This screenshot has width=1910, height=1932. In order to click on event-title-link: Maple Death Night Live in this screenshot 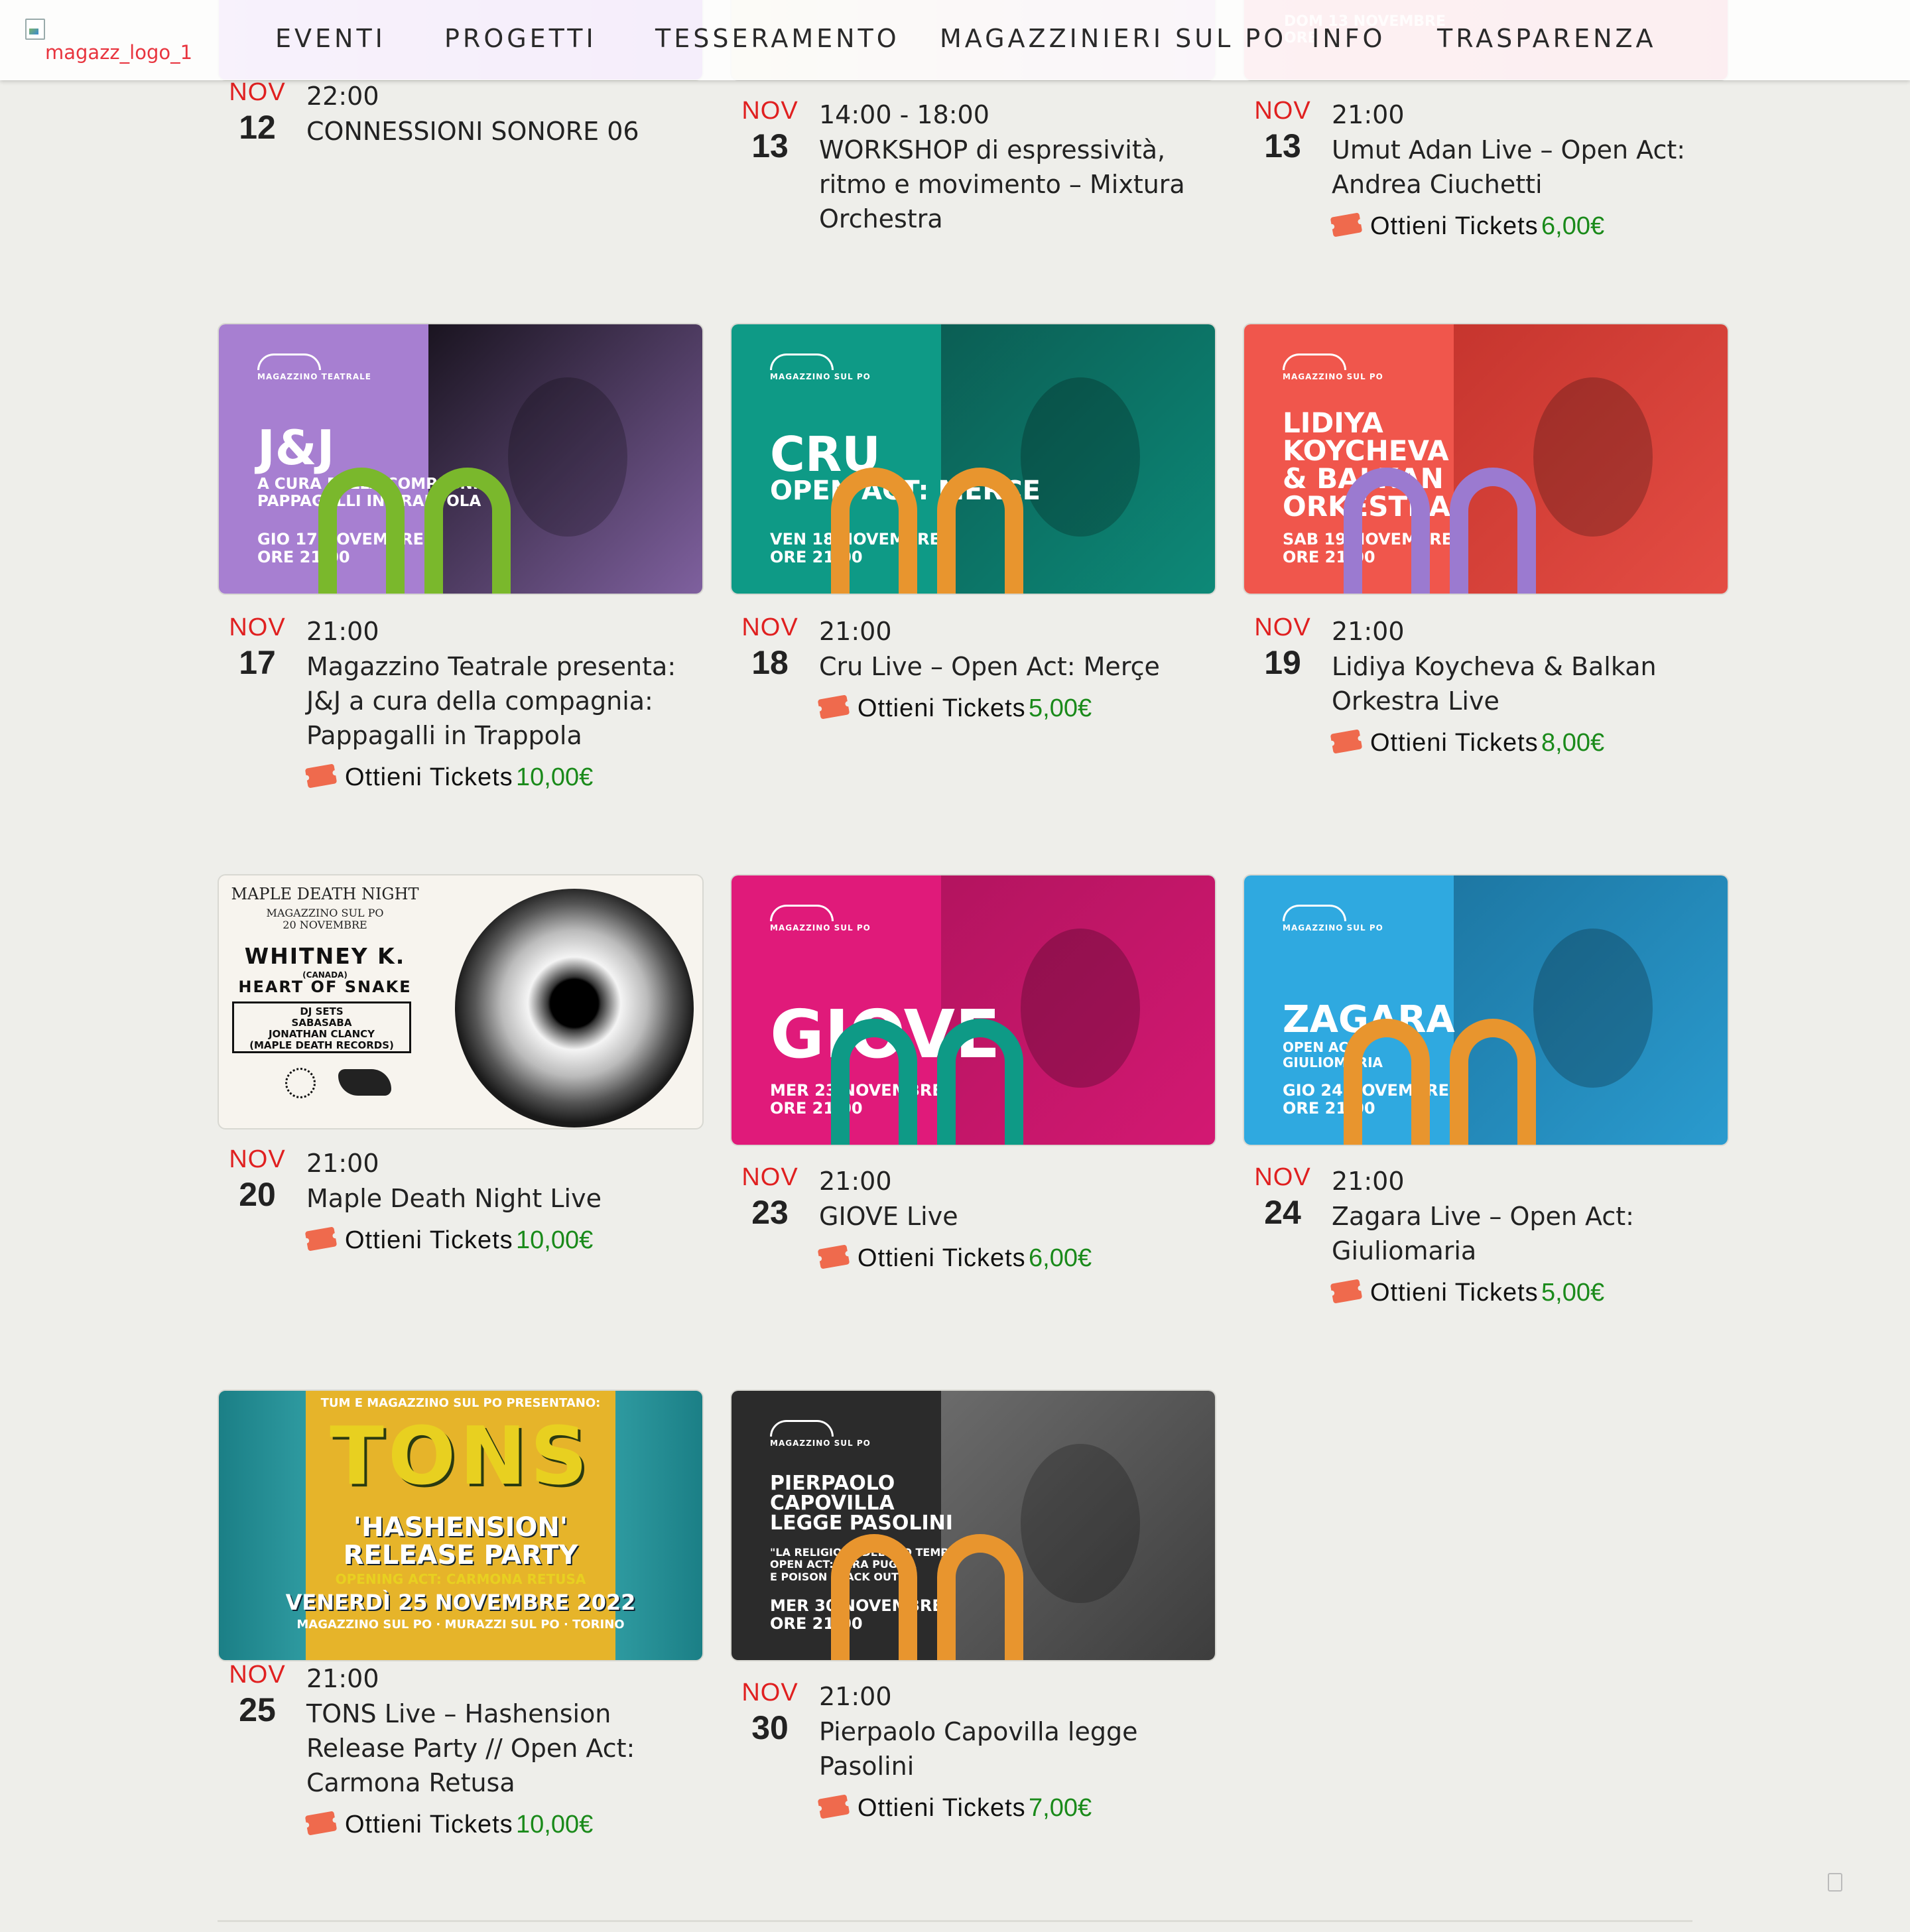, I will do `click(505, 1199)`.